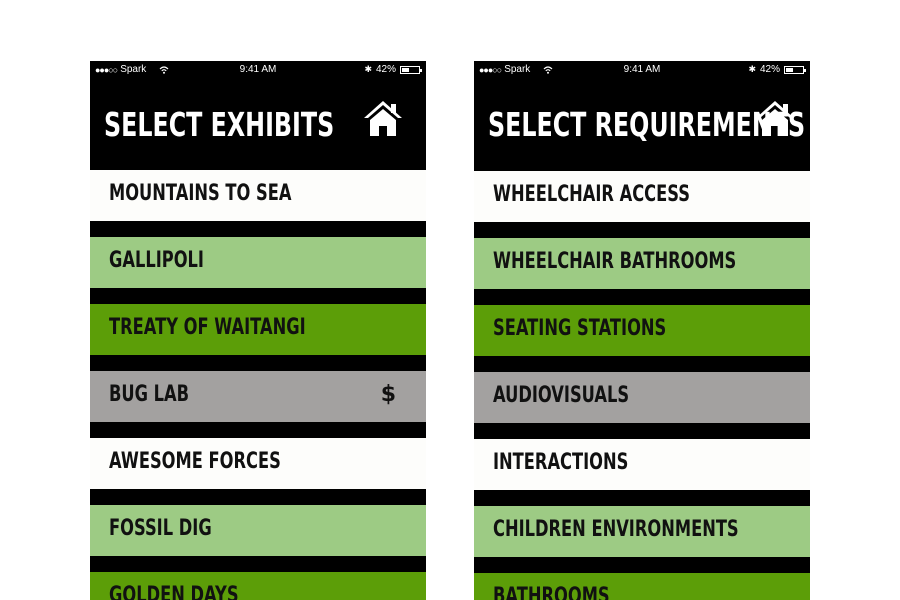  I want to click on list-item: GALLIPOLI, so click(258, 262).